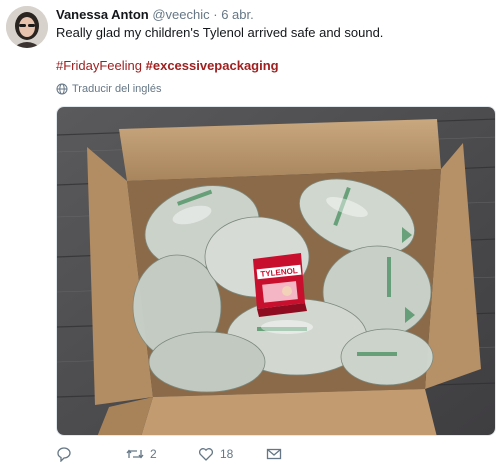  I want to click on translate-label: Traducir del inglés, so click(117, 89).